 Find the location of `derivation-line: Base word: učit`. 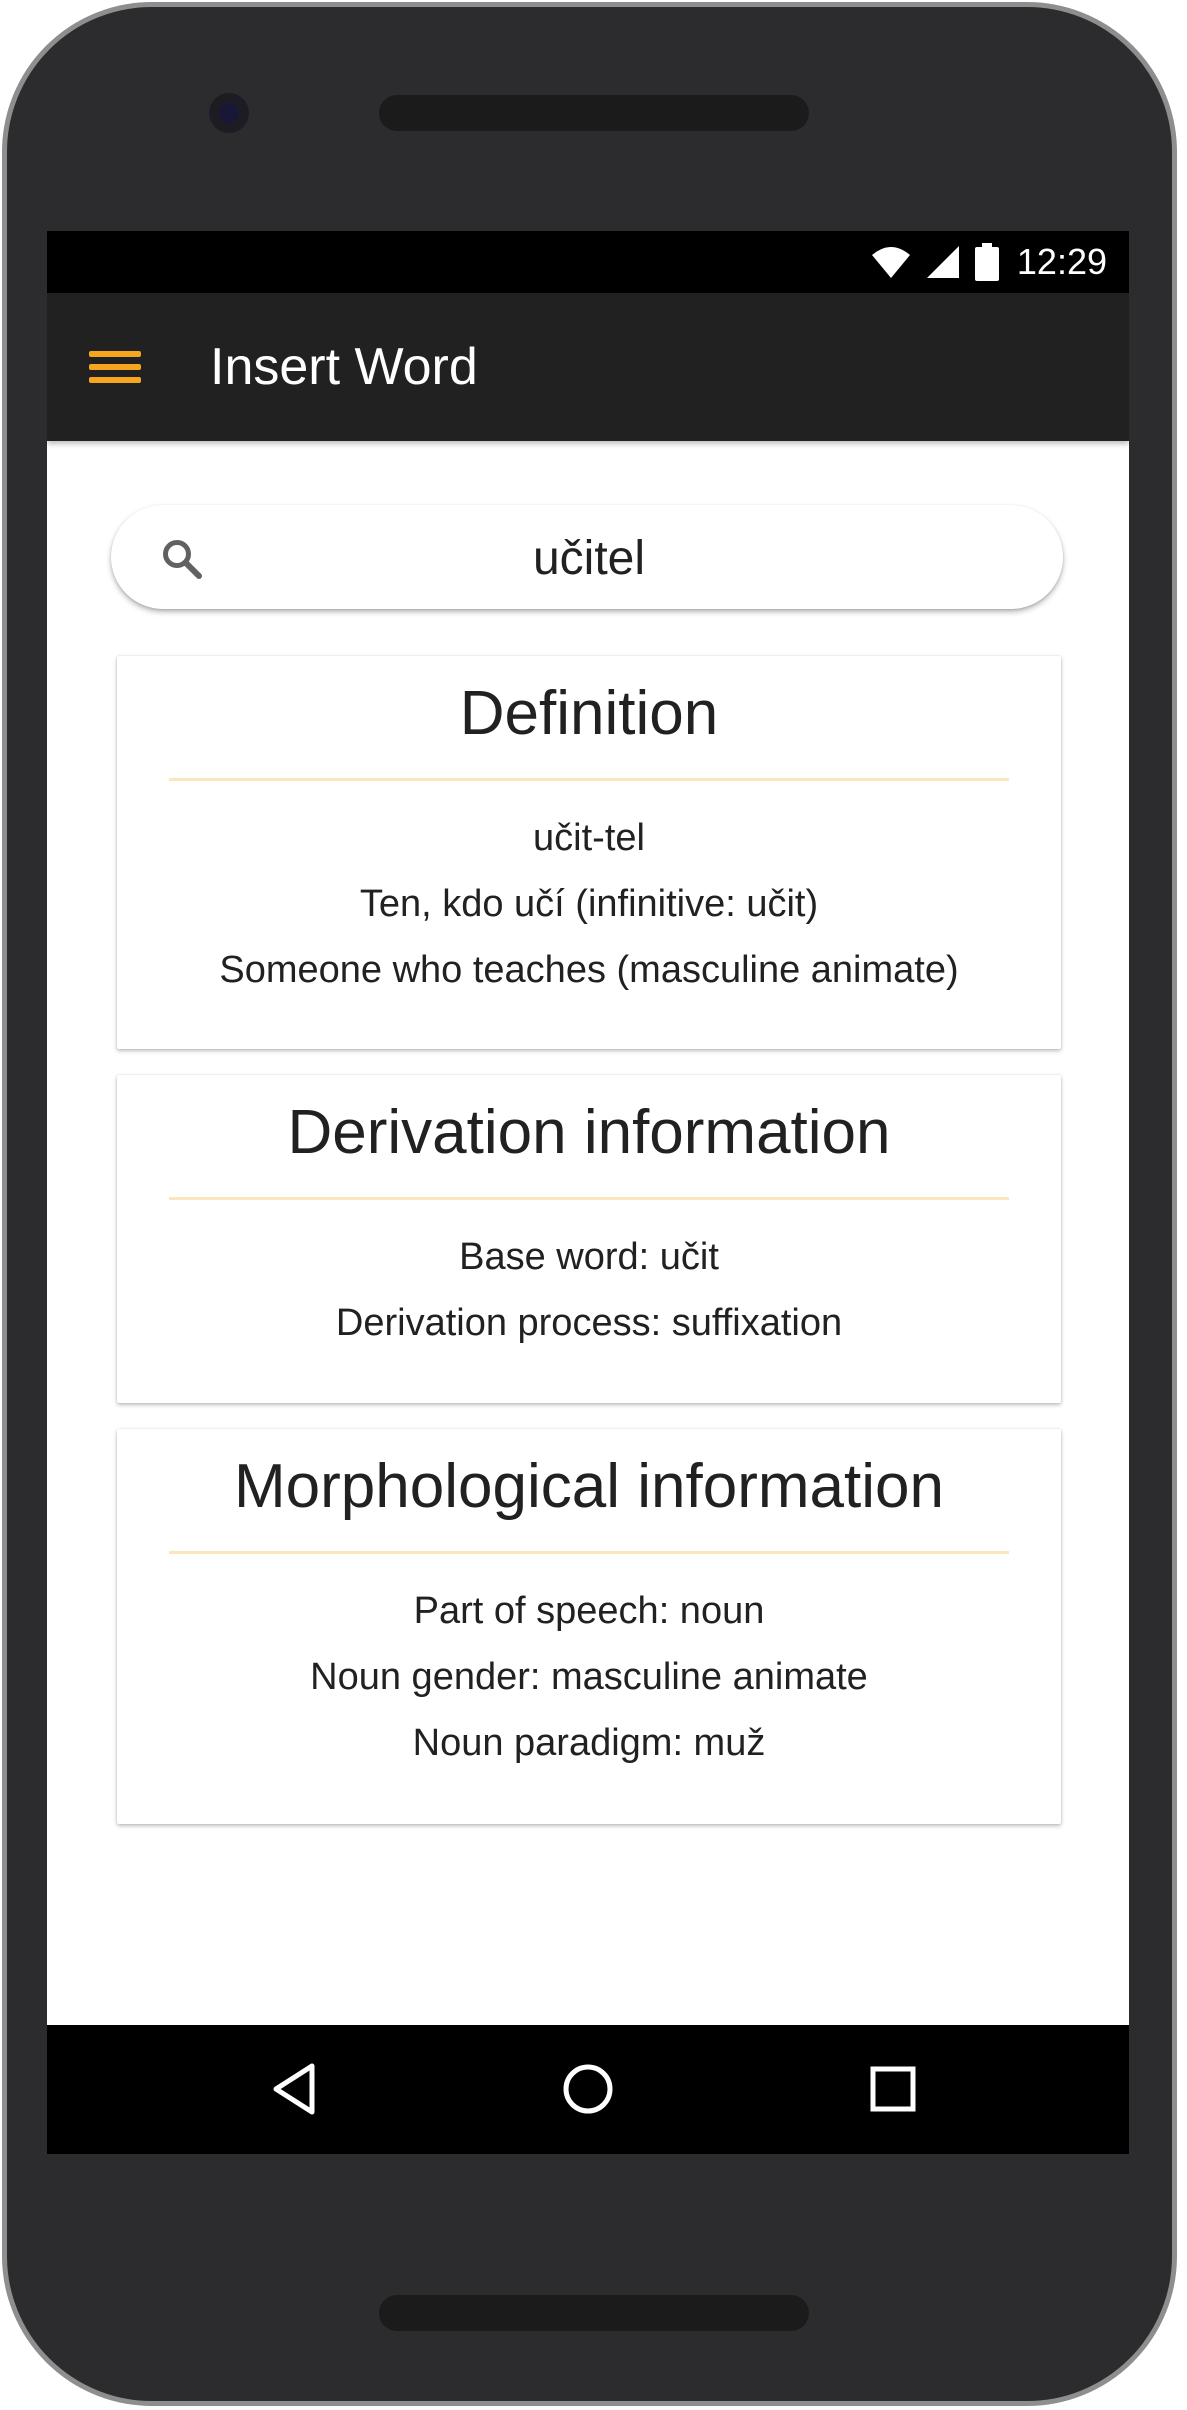

derivation-line: Base word: učit is located at coordinates (589, 1257).